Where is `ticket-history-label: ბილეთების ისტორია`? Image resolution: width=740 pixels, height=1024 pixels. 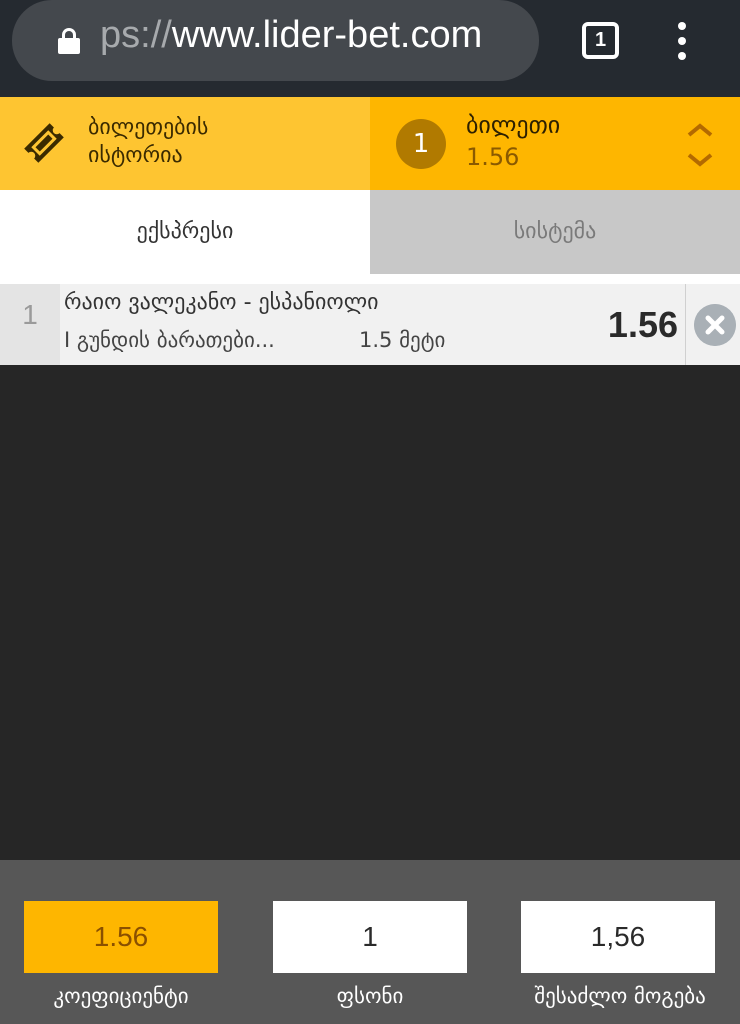 ticket-history-label: ბილეთების ისტორია is located at coordinates (148, 141).